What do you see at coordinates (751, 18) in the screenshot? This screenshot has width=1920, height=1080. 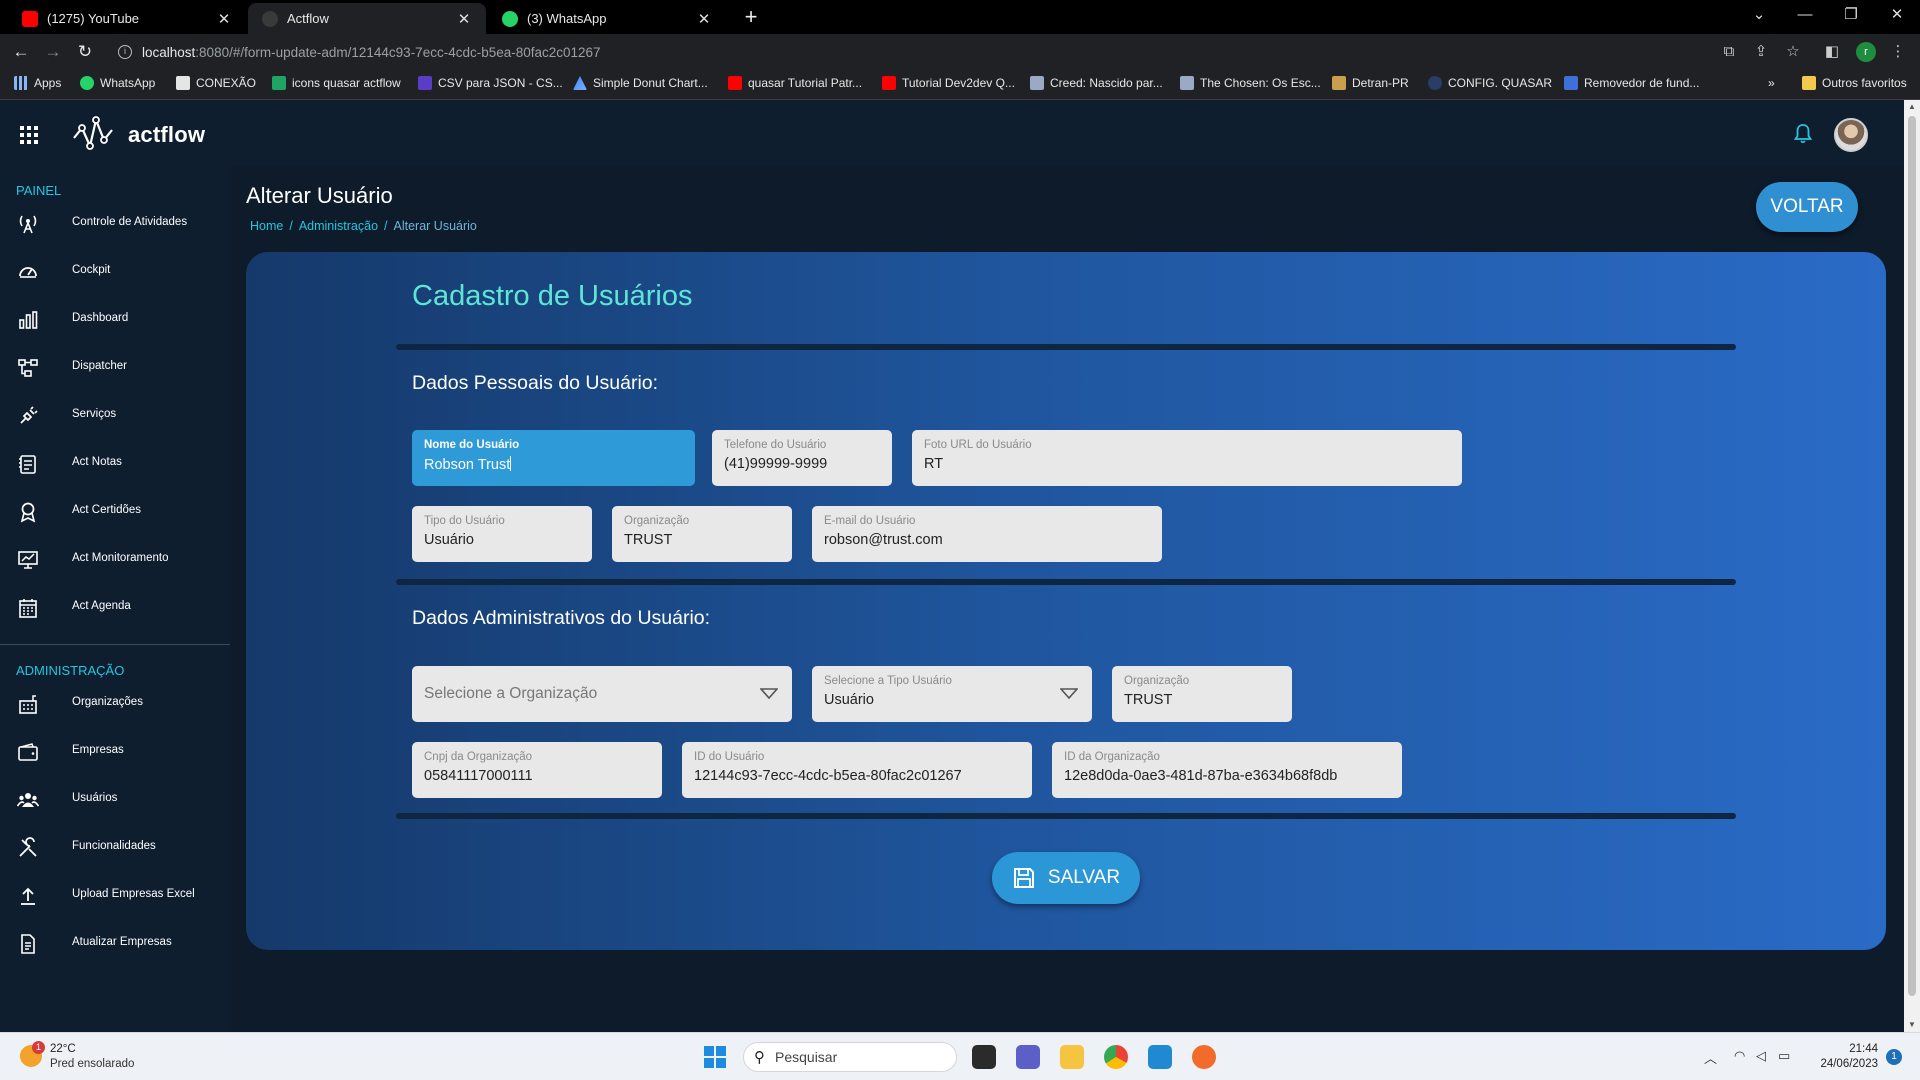 I see `new-tab-button: +` at bounding box center [751, 18].